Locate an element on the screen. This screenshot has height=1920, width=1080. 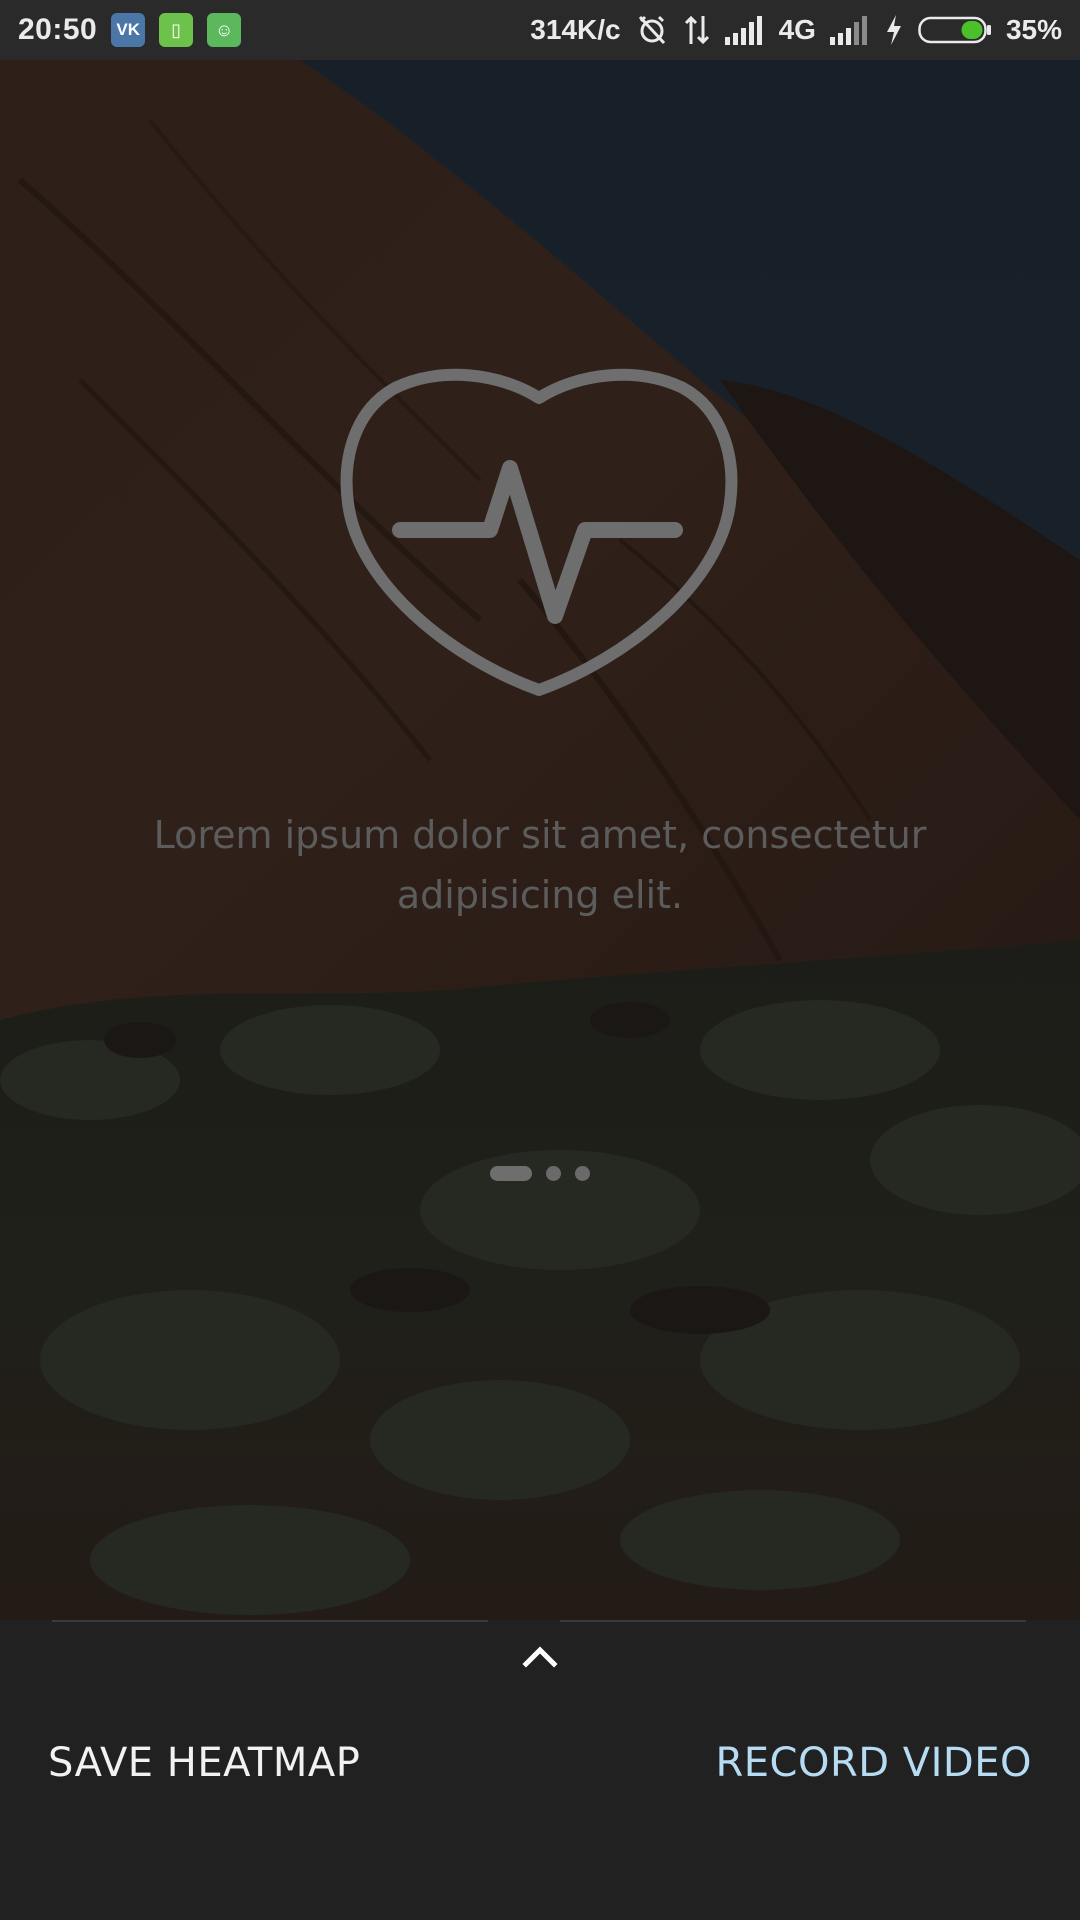
signal-strength-2-icon is located at coordinates (849, 30).